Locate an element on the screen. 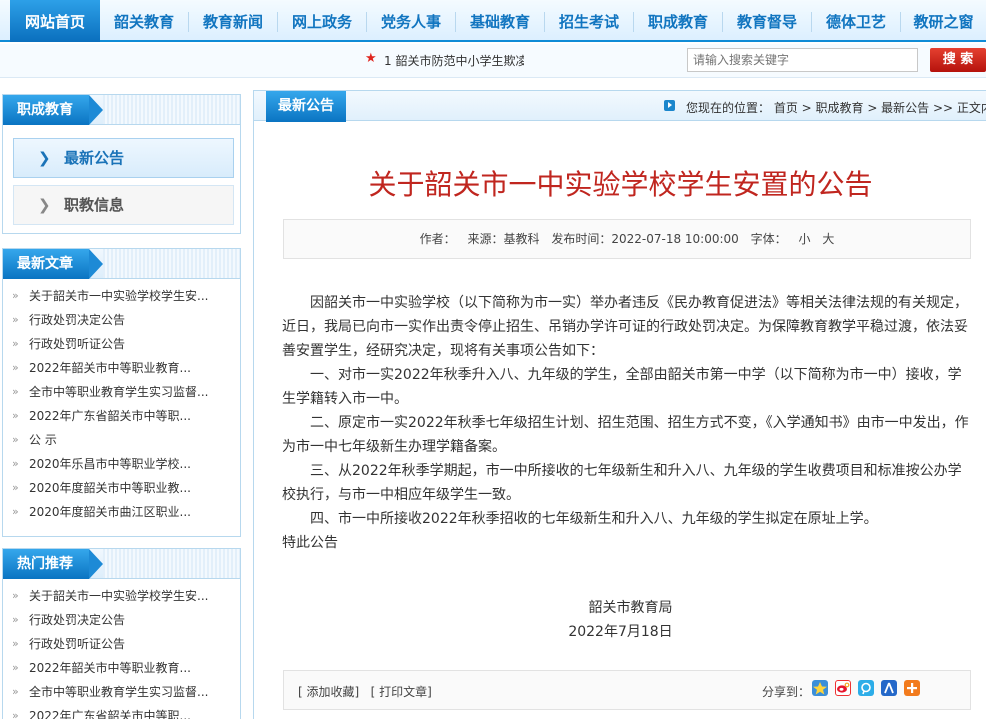 This screenshot has height=719, width=986. more-share-icon is located at coordinates (912, 688).